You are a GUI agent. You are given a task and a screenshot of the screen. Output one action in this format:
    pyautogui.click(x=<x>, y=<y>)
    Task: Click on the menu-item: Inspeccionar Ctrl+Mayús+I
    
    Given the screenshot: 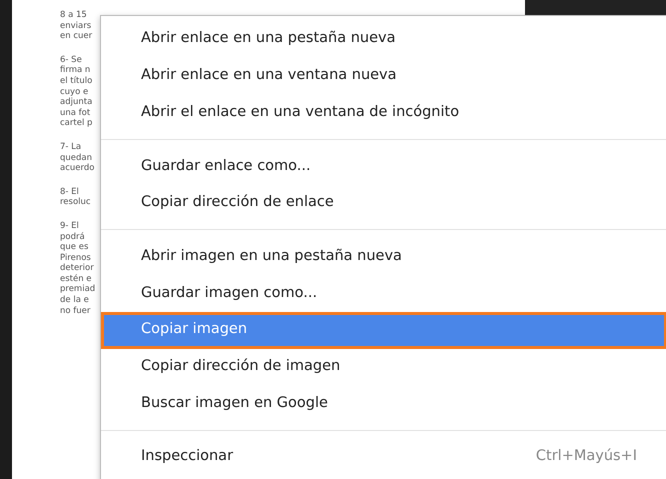 What is the action you would take?
    pyautogui.click(x=383, y=457)
    